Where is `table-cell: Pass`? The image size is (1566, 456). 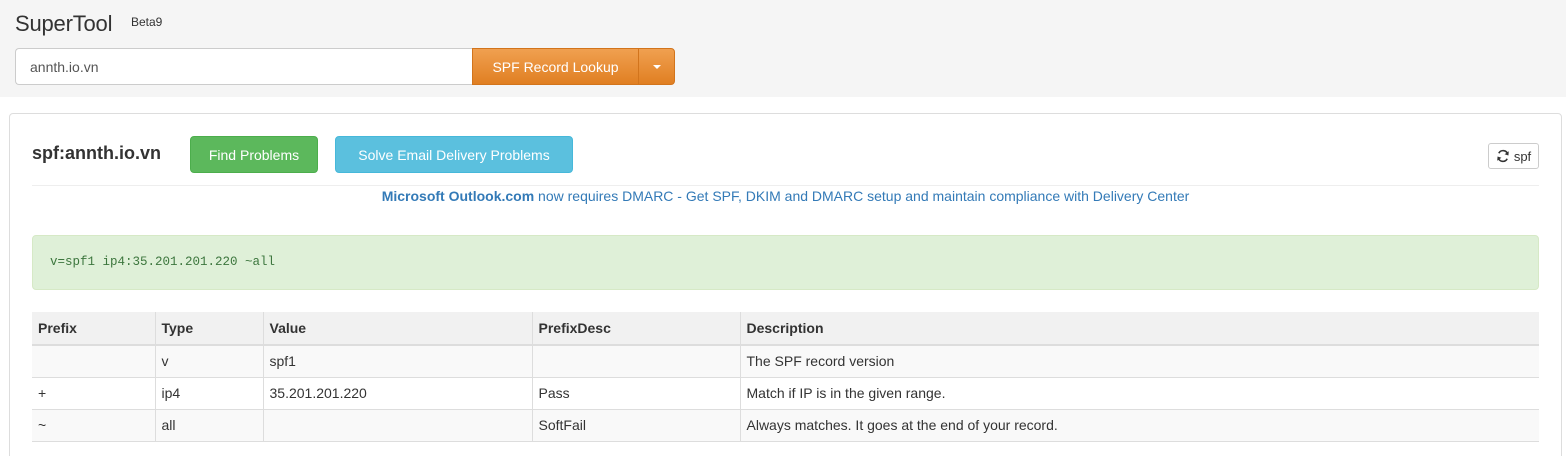 table-cell: Pass is located at coordinates (635, 392).